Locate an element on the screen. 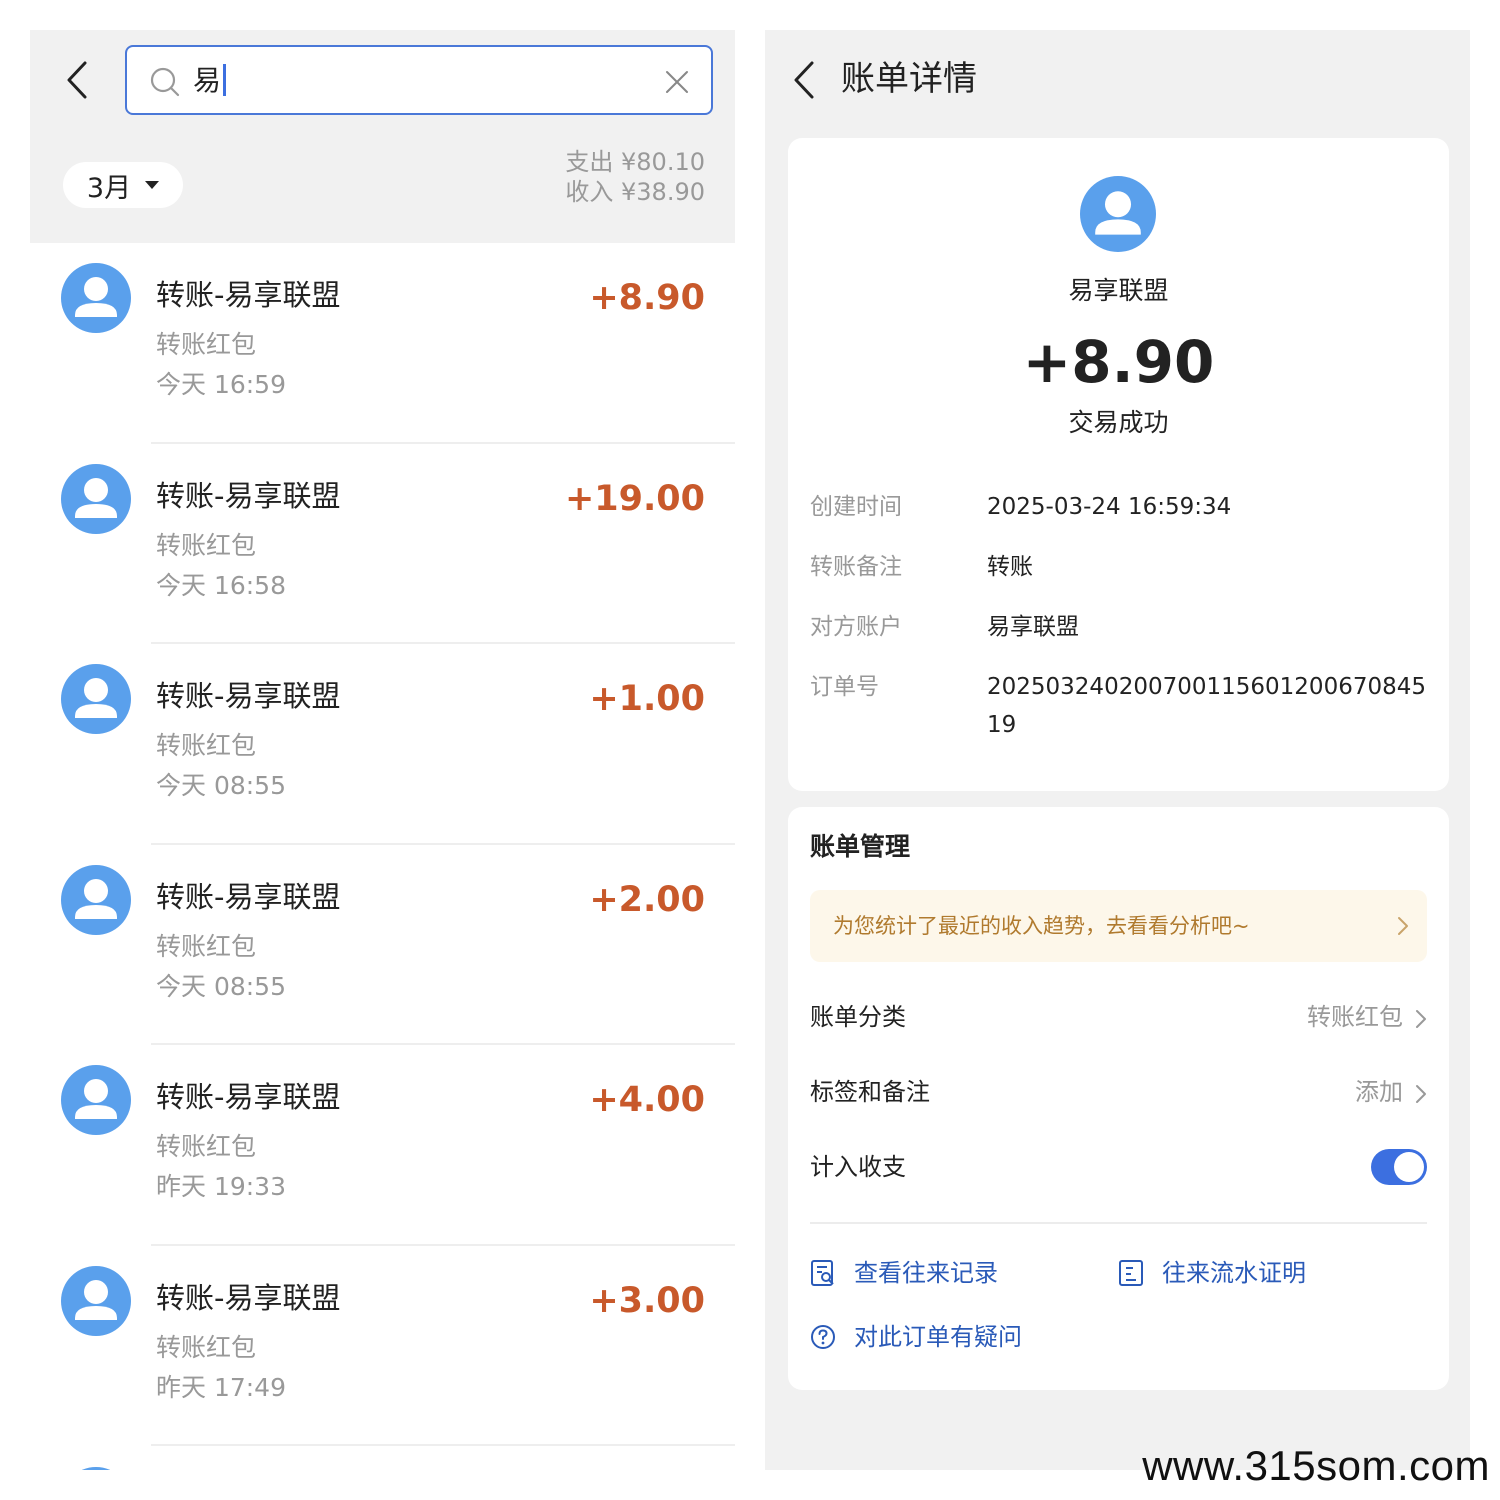  transaction-amount: +19.00 is located at coordinates (634, 498).